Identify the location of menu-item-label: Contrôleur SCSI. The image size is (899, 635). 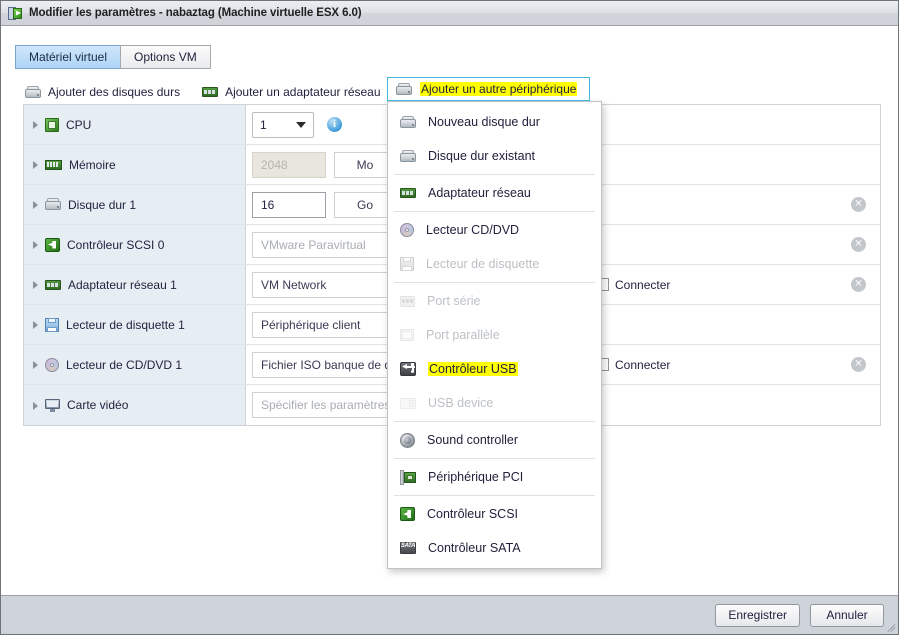
(473, 514).